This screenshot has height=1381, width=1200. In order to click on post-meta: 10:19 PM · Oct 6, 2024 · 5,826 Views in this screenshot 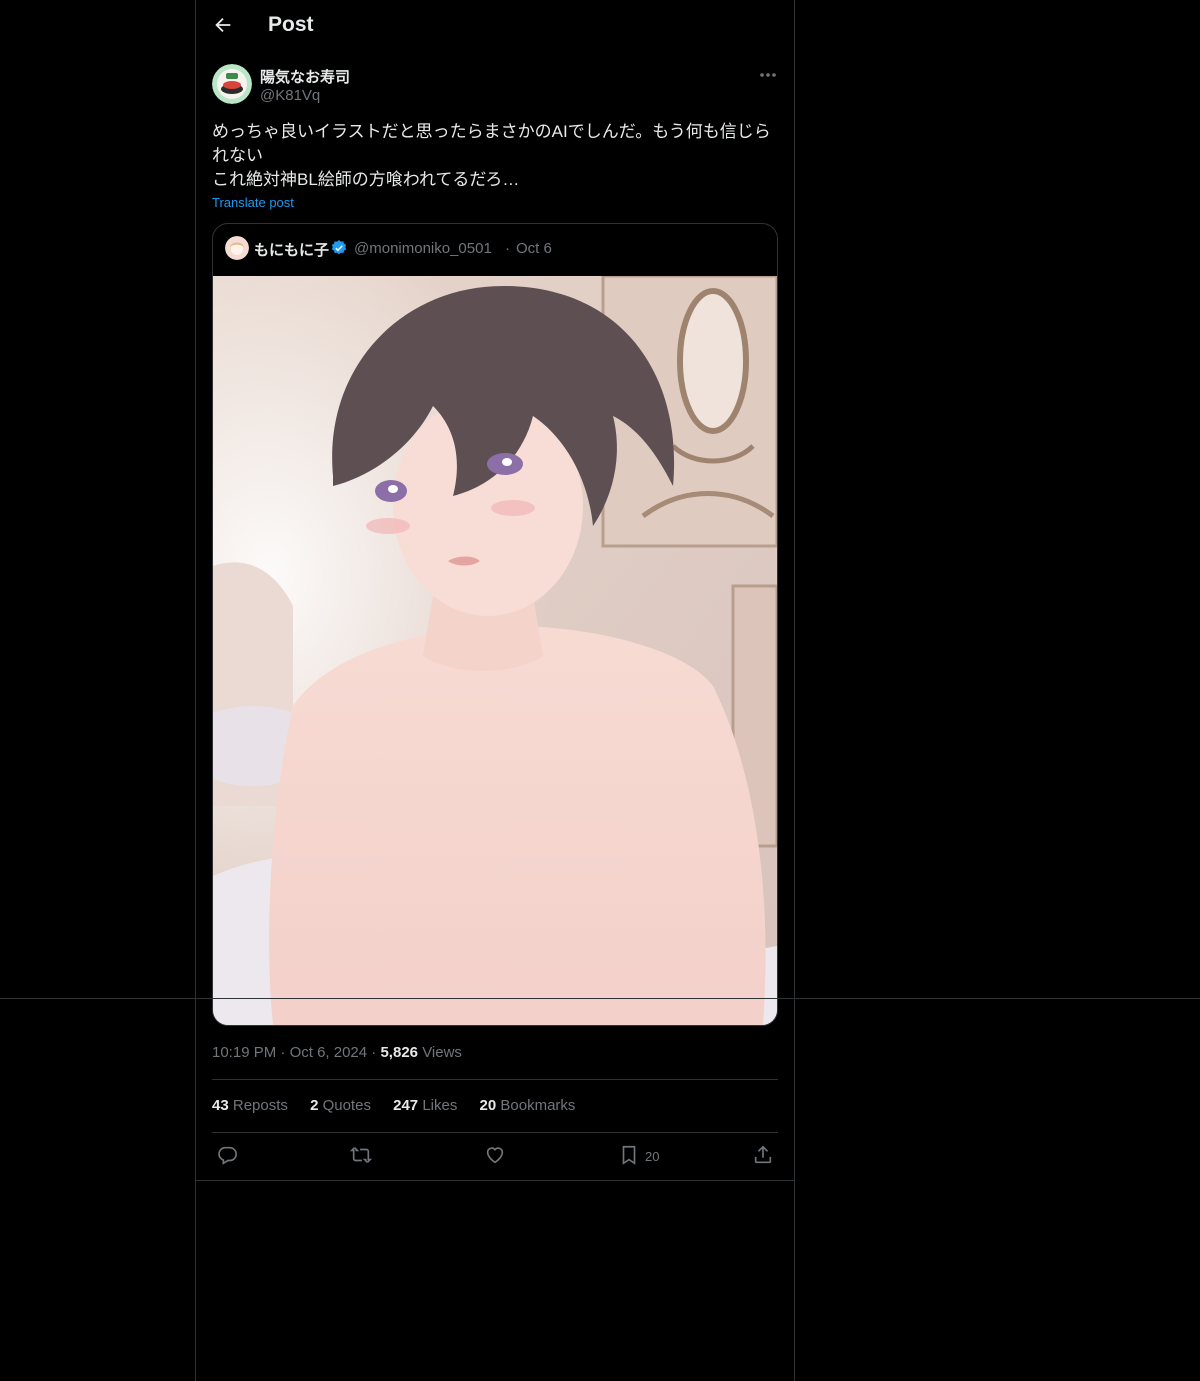, I will do `click(337, 1052)`.